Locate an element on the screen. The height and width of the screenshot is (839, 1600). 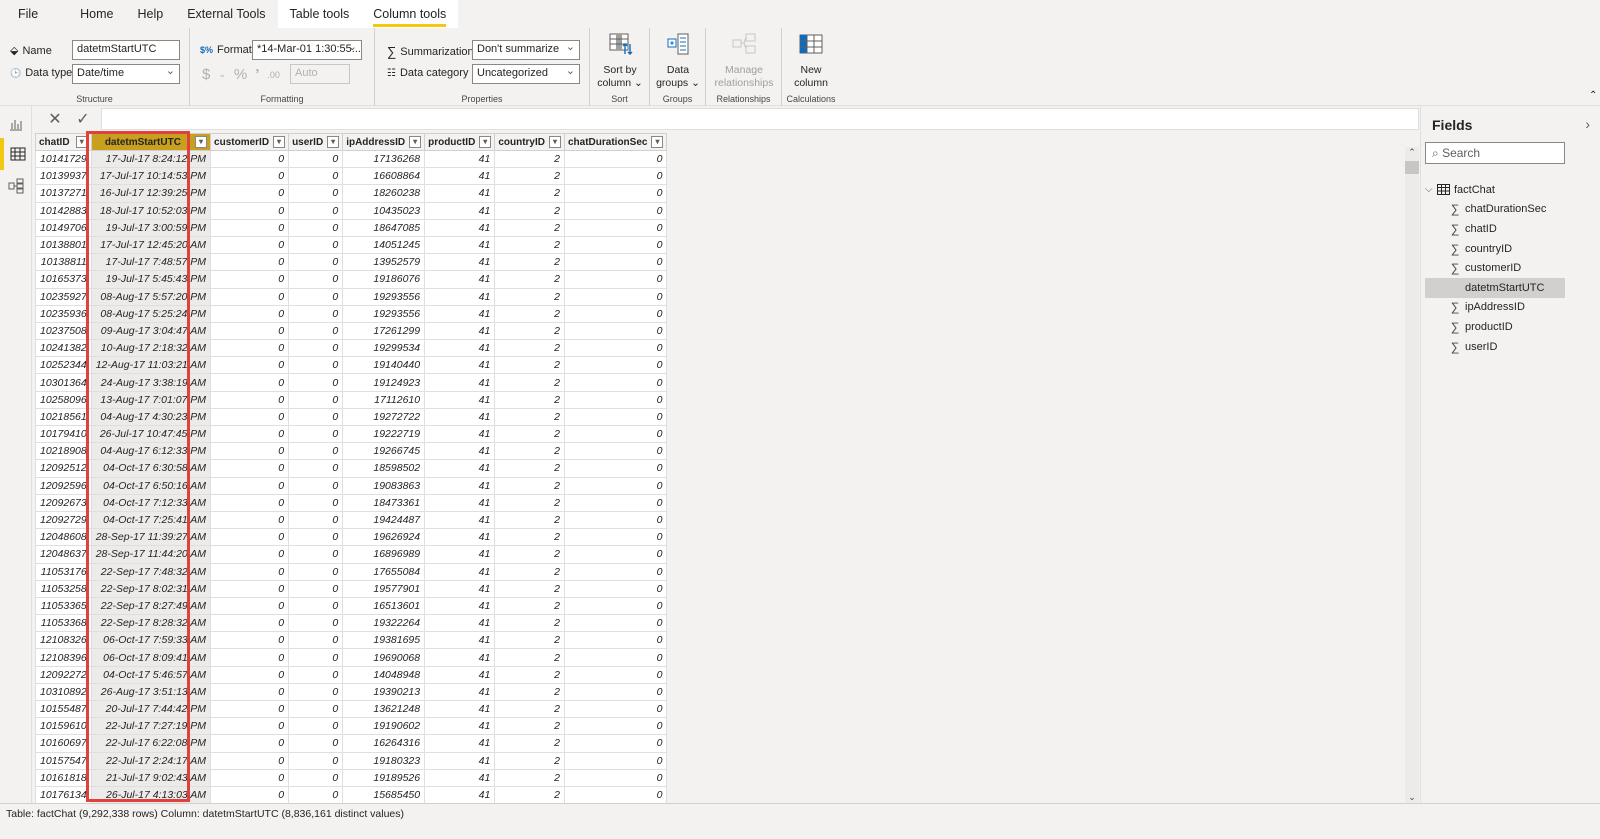
cell-chatID: 10179410 is located at coordinates (63, 434).